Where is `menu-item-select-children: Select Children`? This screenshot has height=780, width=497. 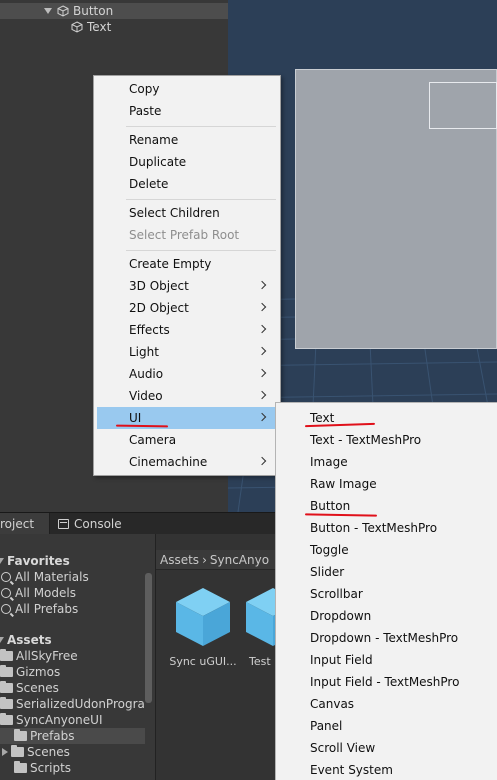
menu-item-select-children: Select Children is located at coordinates (187, 213).